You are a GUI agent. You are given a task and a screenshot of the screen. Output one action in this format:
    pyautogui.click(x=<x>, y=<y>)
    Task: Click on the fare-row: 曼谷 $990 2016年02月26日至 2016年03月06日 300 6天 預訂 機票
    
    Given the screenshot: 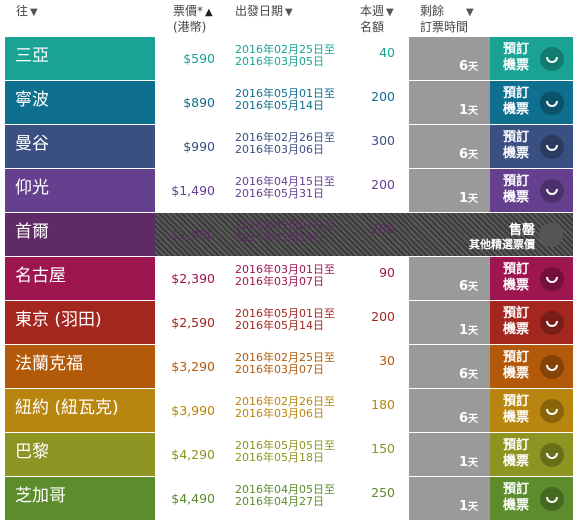 What is the action you would take?
    pyautogui.click(x=289, y=146)
    